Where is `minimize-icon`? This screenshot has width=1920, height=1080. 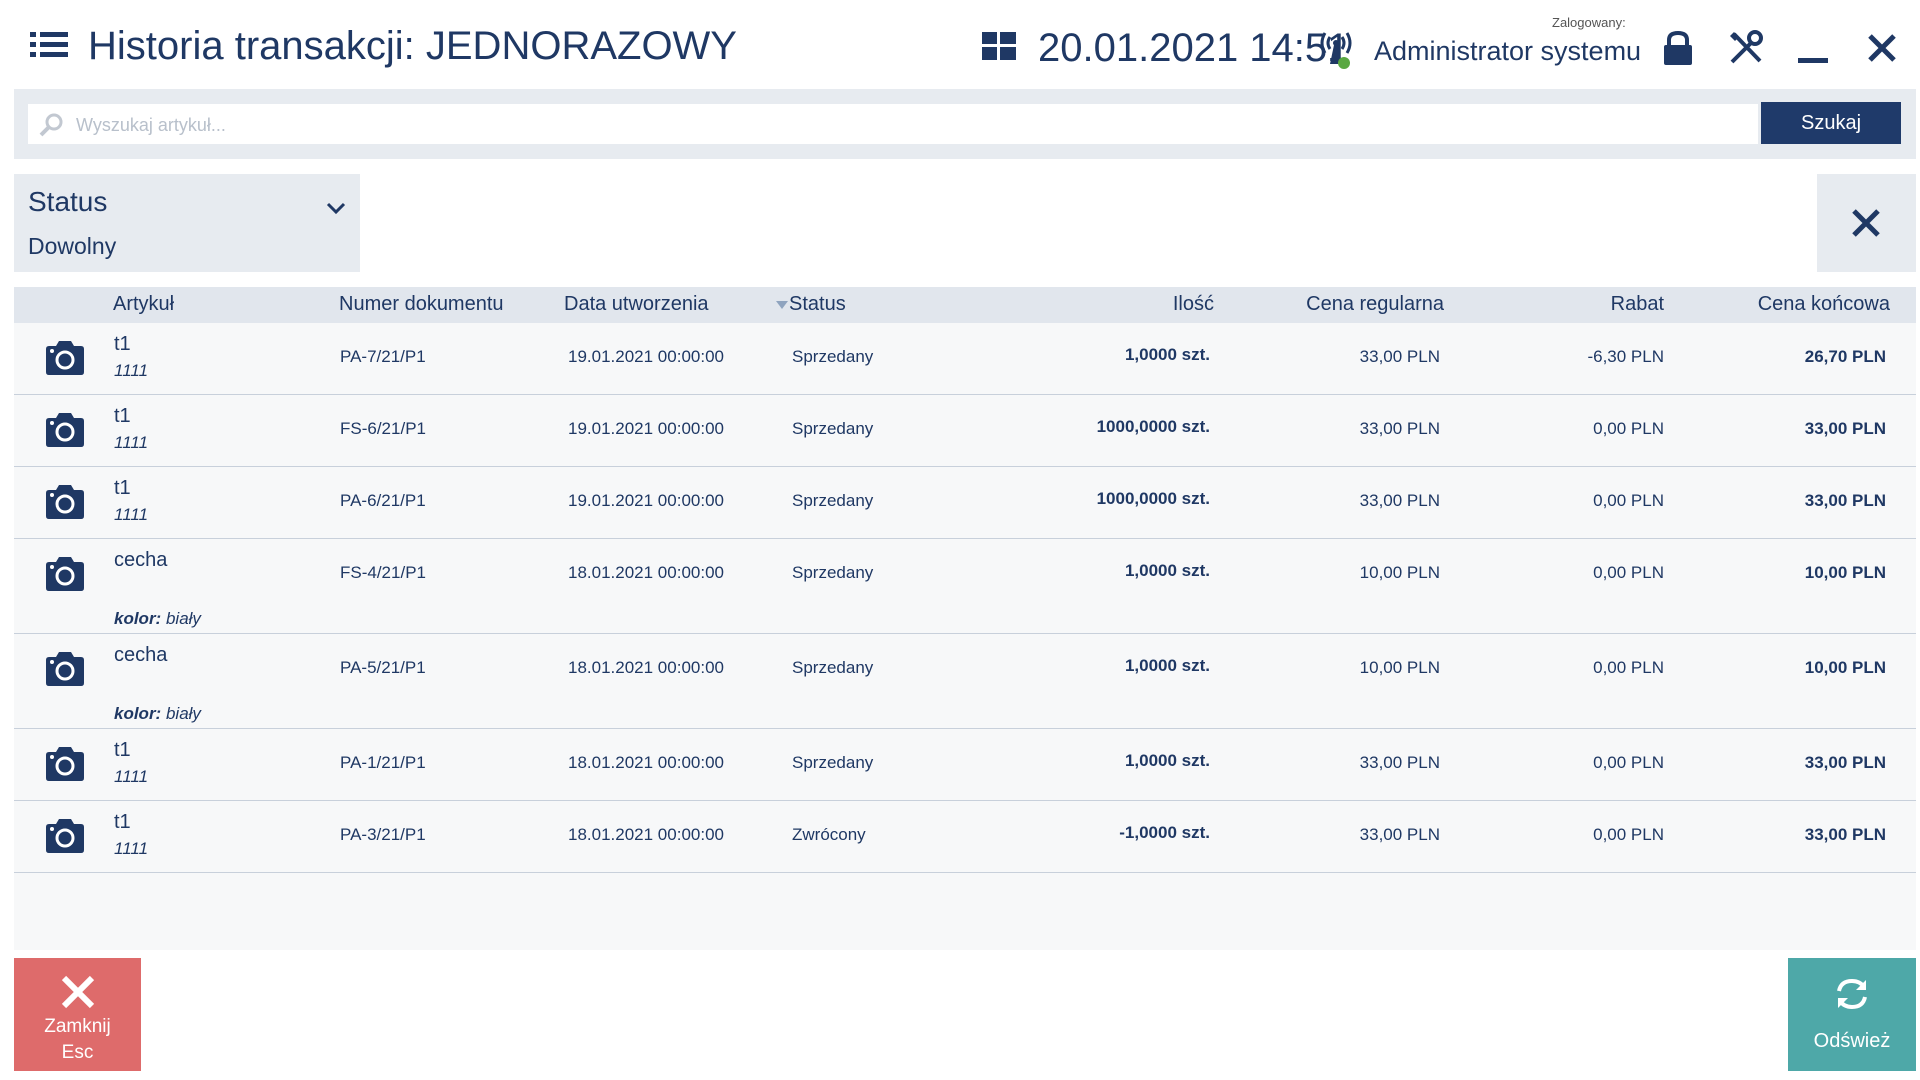
minimize-icon is located at coordinates (1814, 48).